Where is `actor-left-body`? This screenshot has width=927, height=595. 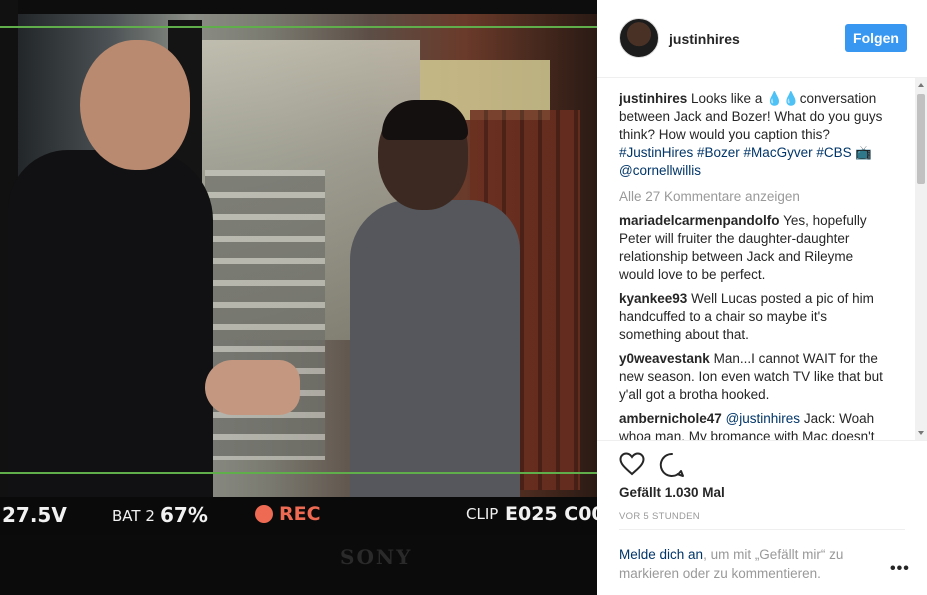 actor-left-body is located at coordinates (110, 325).